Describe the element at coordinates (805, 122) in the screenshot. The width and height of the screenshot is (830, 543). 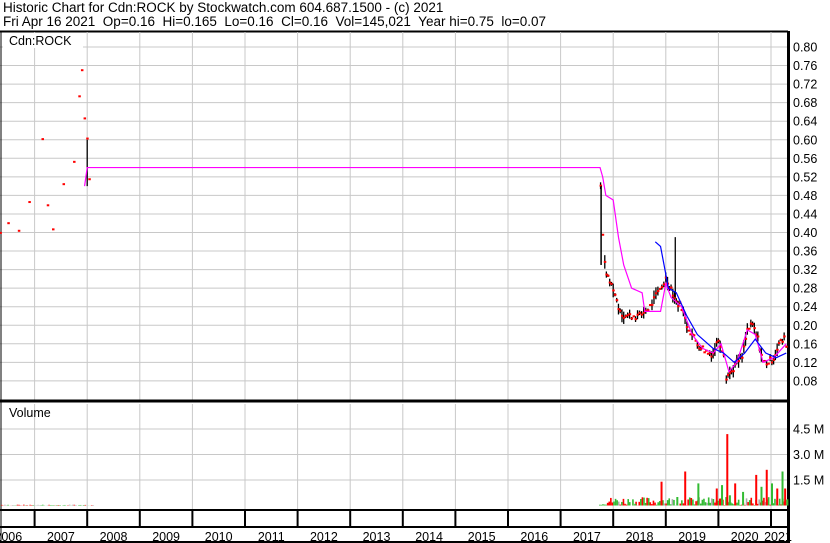
I see `price-tick-label: 0.64` at that location.